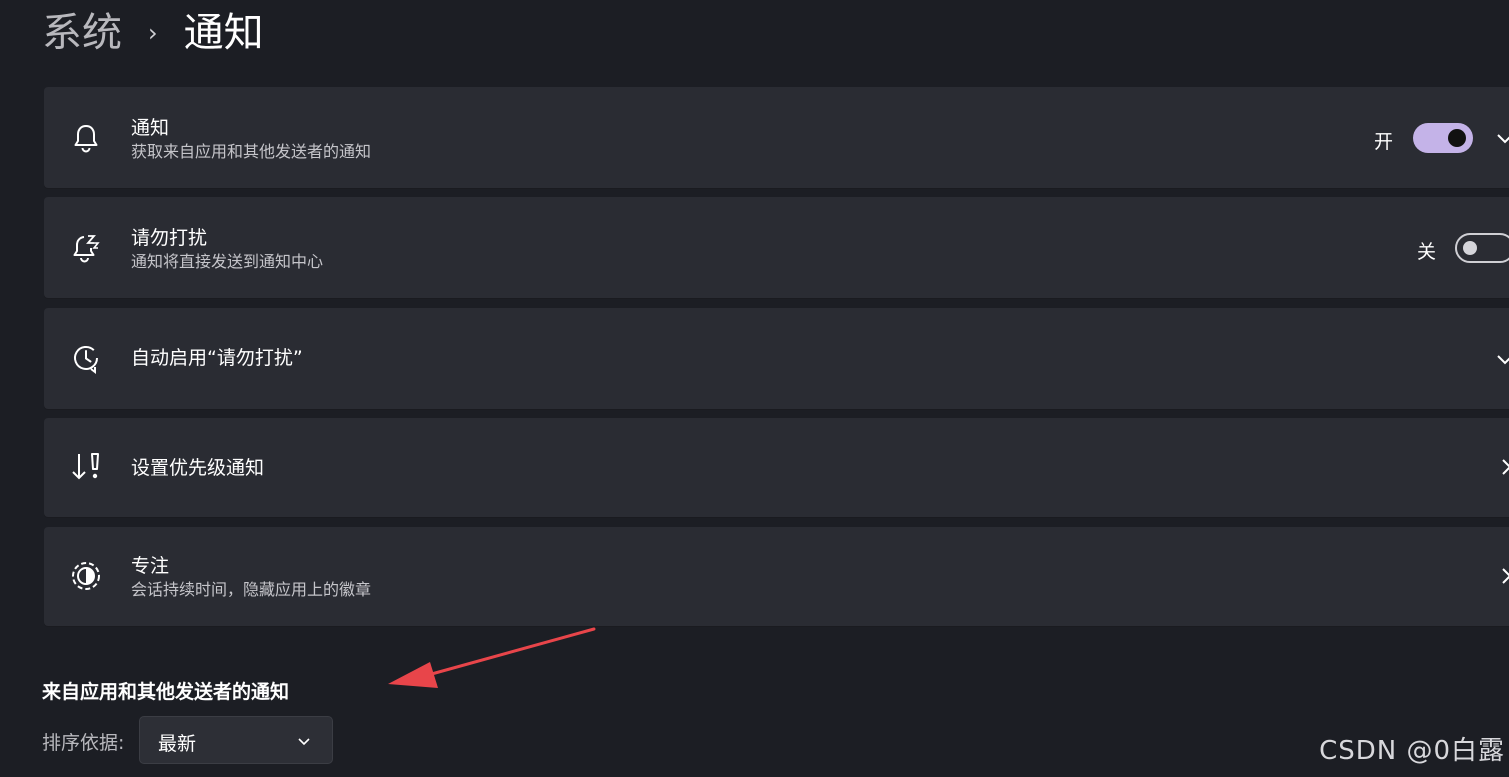 This screenshot has width=1509, height=777. What do you see at coordinates (82, 33) in the screenshot?
I see `breadcrumb-parent-system: 系统` at bounding box center [82, 33].